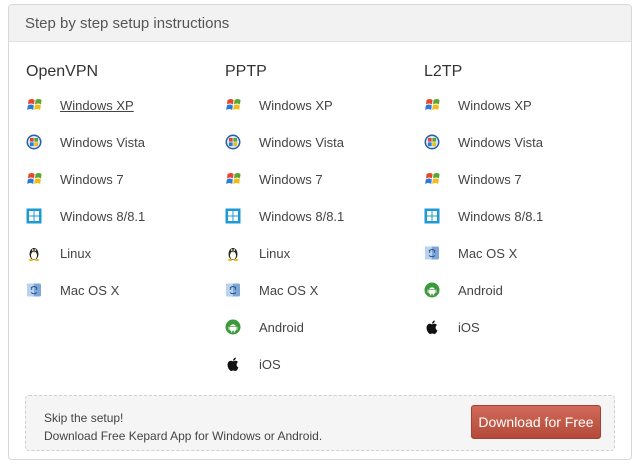 This screenshot has height=468, width=640. What do you see at coordinates (257, 253) in the screenshot?
I see `link-pptp-linux: Linux` at bounding box center [257, 253].